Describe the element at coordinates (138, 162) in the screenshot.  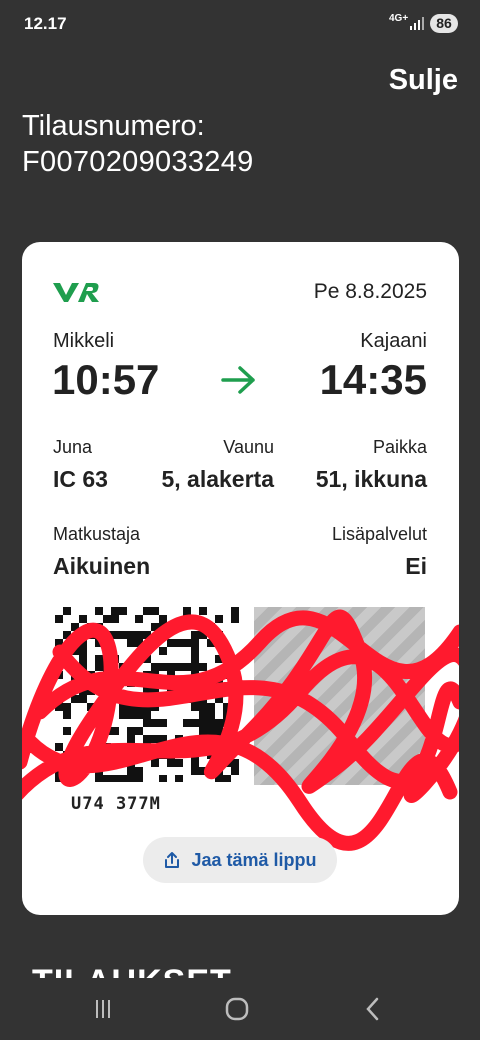
I see `order-number: F0070209033249` at that location.